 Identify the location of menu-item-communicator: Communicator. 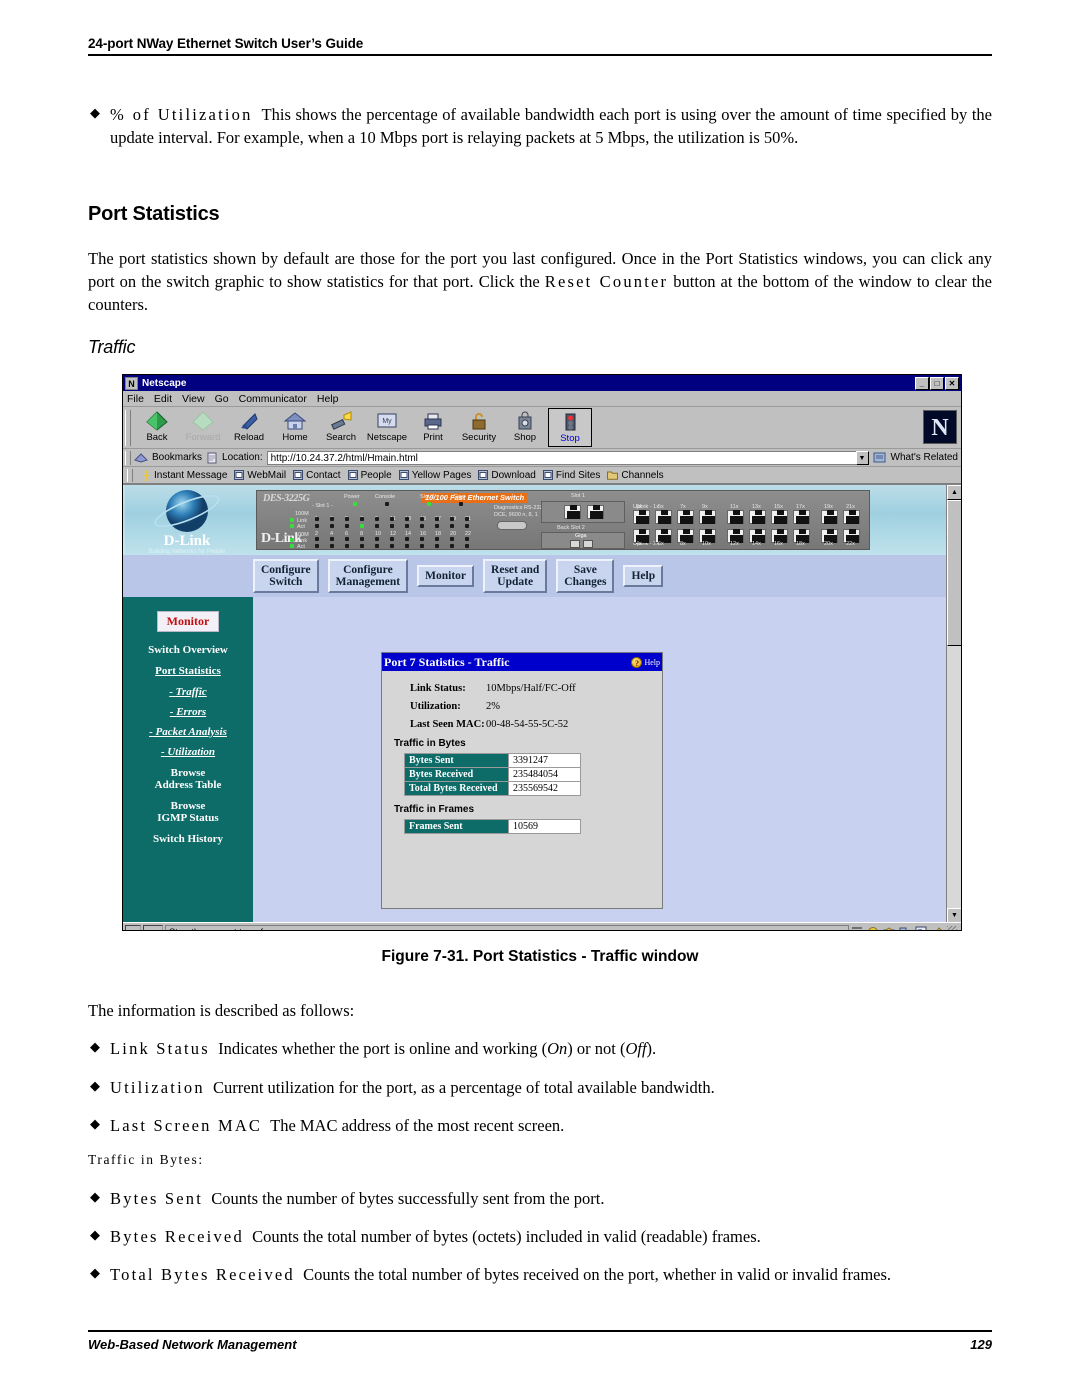
(273, 399).